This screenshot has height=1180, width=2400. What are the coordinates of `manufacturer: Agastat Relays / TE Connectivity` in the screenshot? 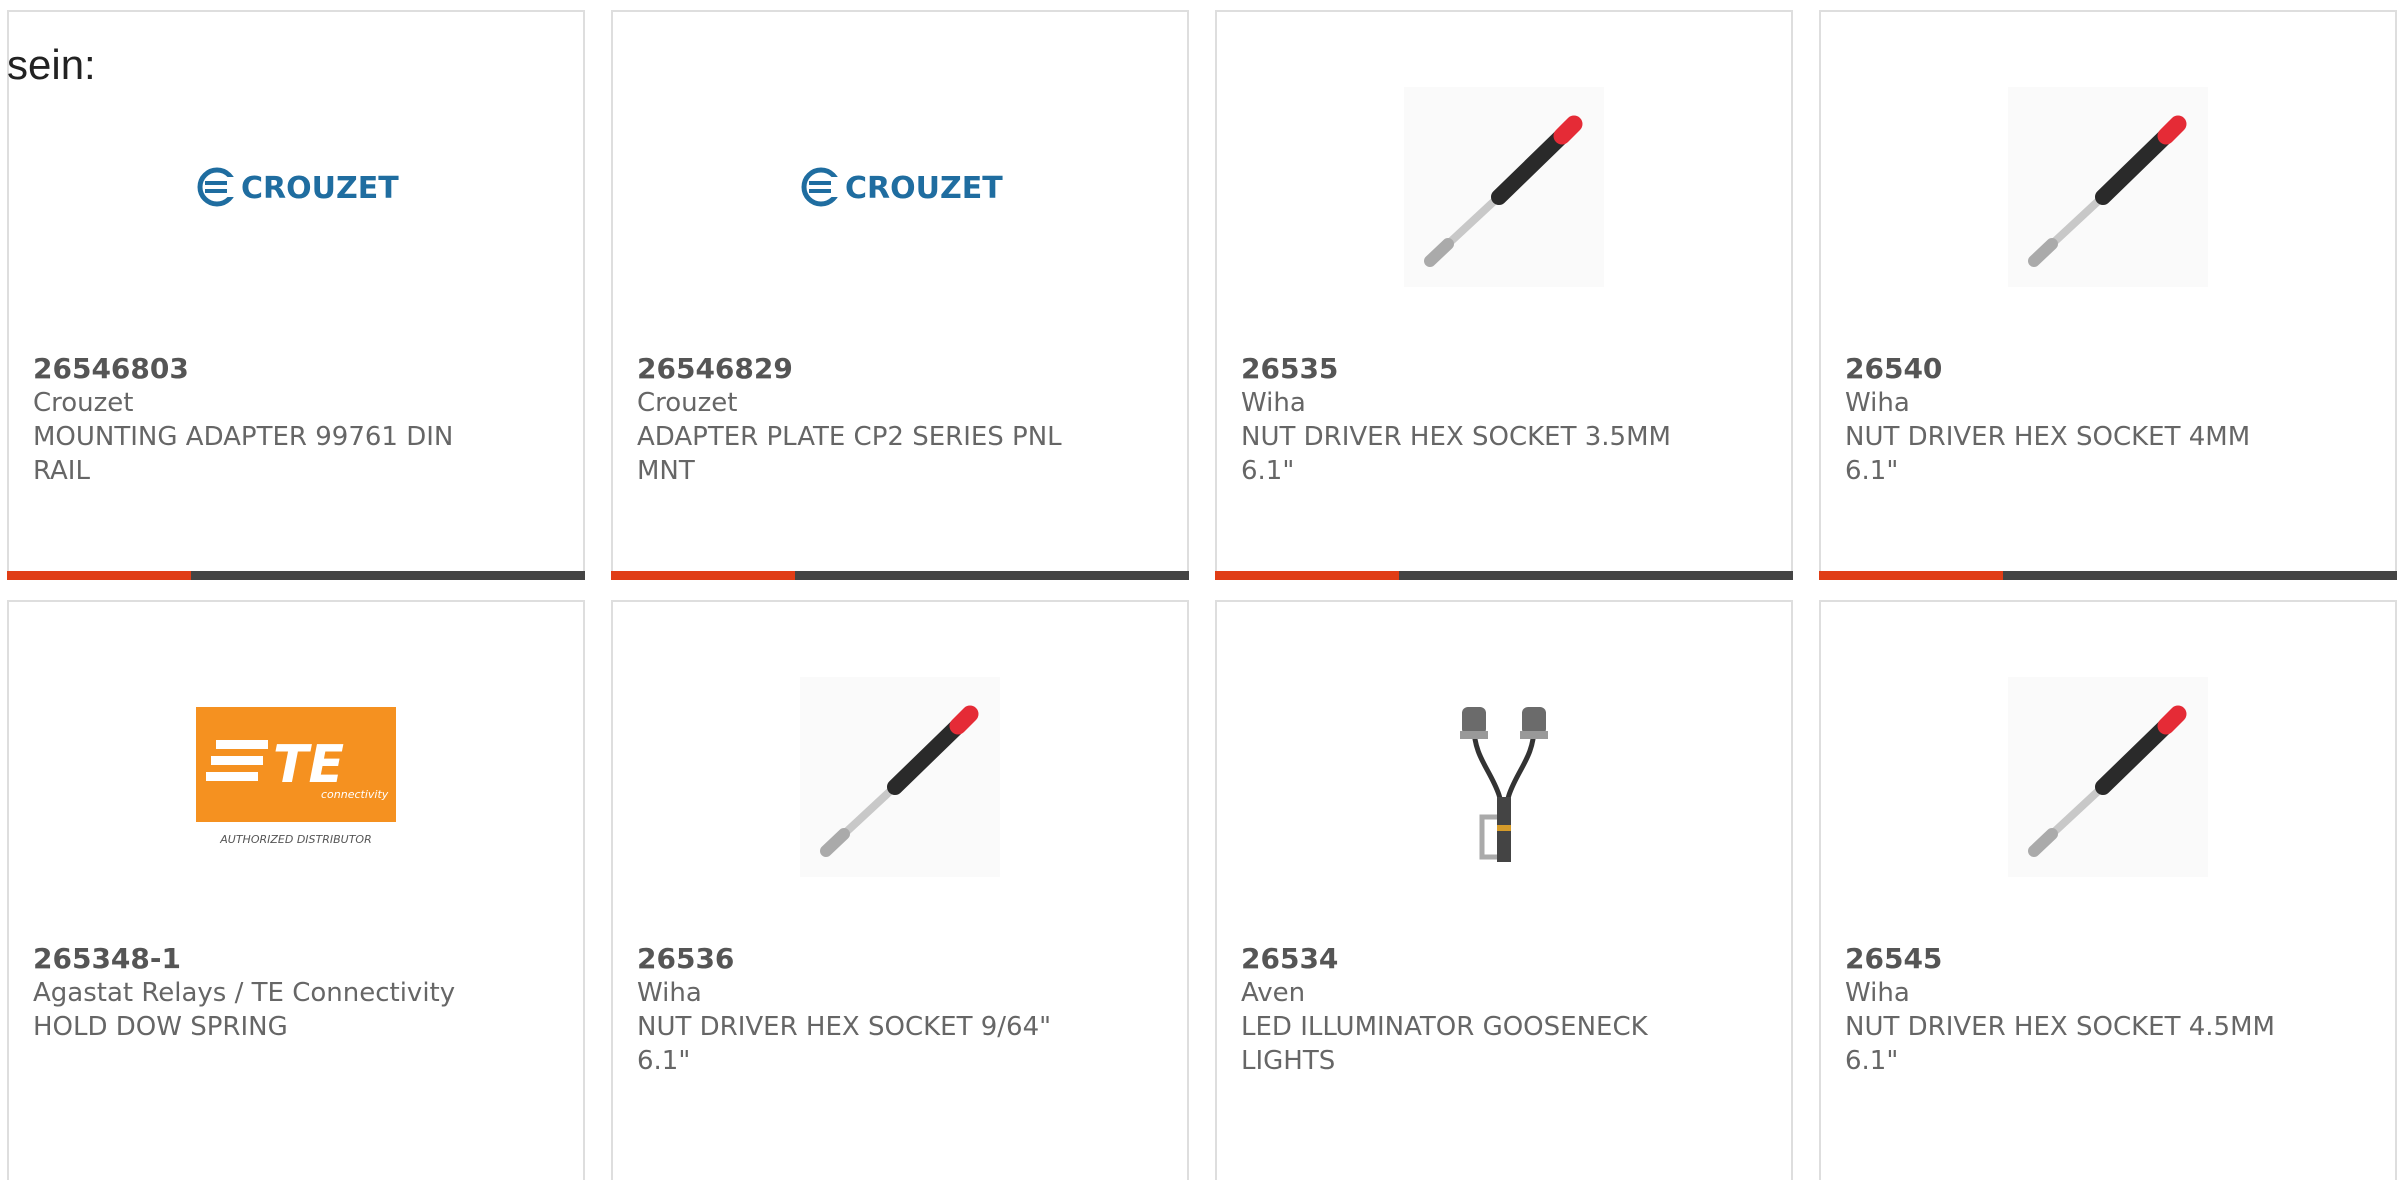 It's located at (244, 993).